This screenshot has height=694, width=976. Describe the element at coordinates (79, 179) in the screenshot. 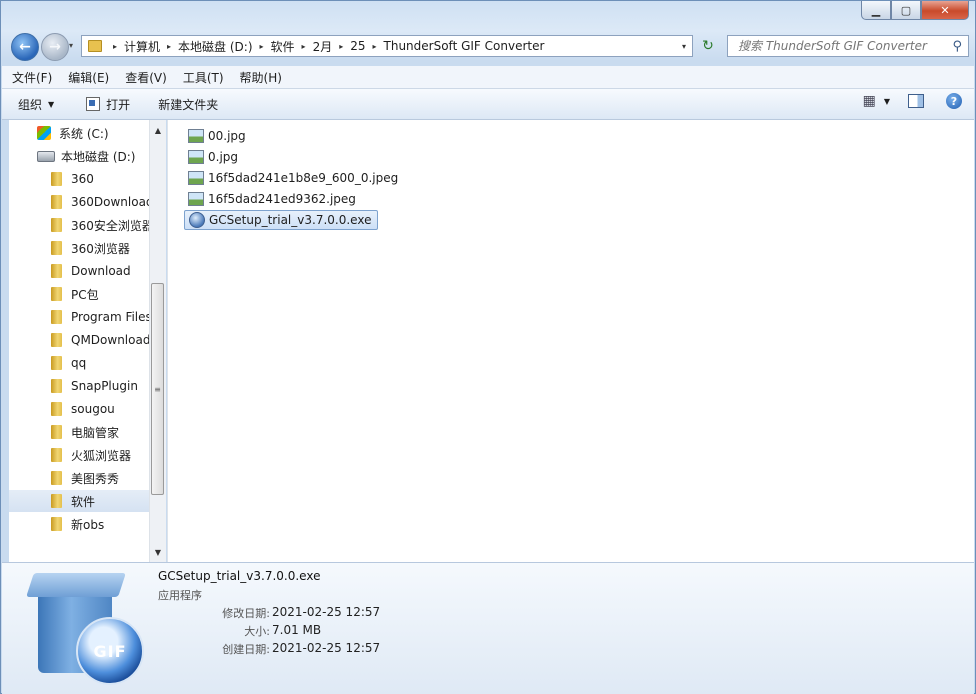

I see `nav-item-folder: 360` at that location.